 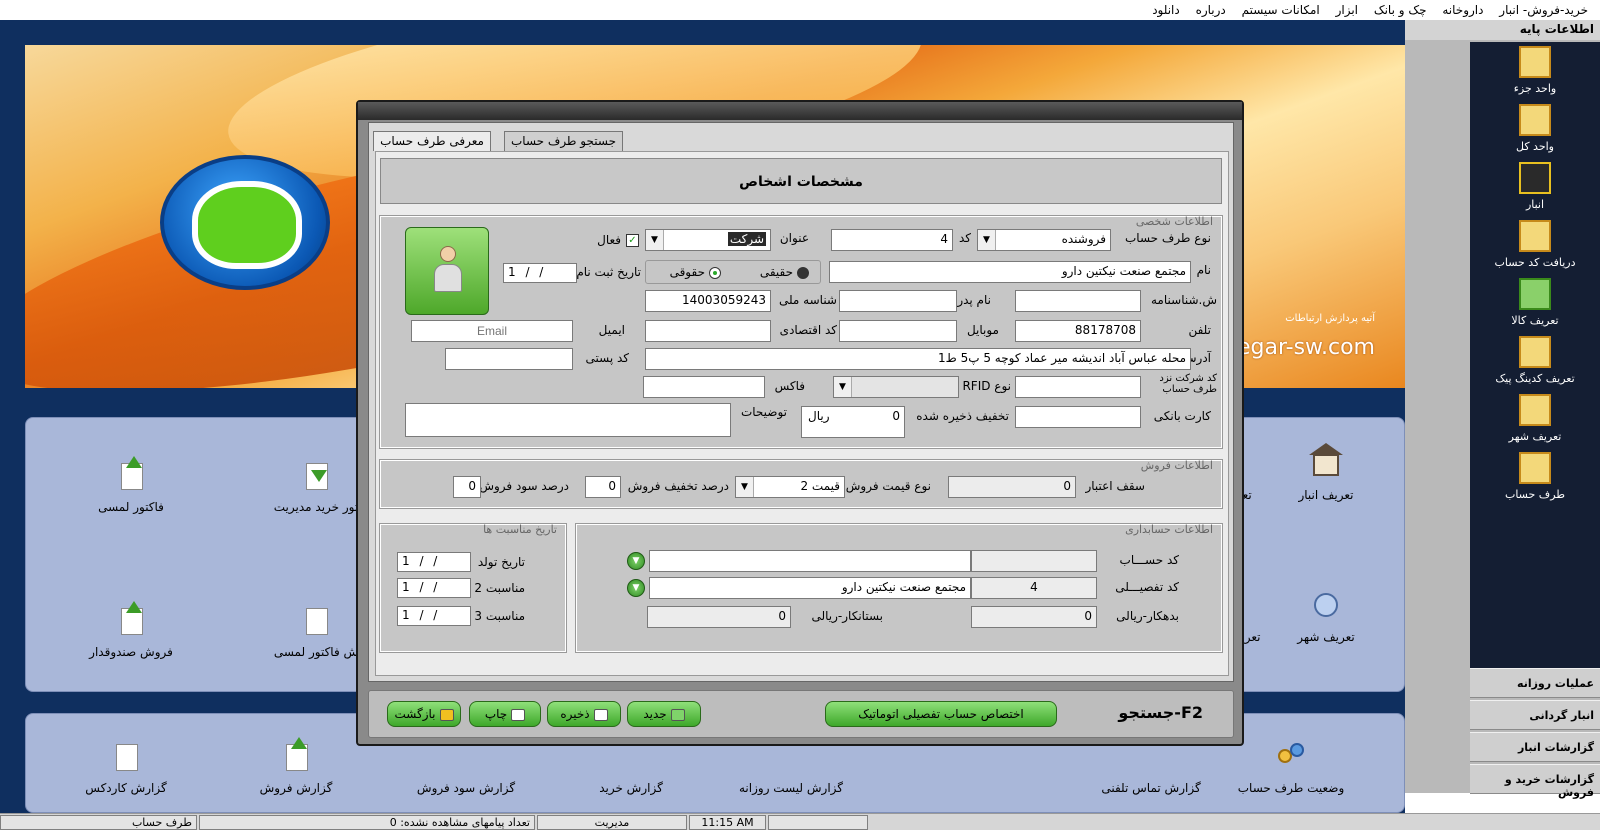 What do you see at coordinates (1347, 10) in the screenshot?
I see `menu-item-tools: ابزار` at bounding box center [1347, 10].